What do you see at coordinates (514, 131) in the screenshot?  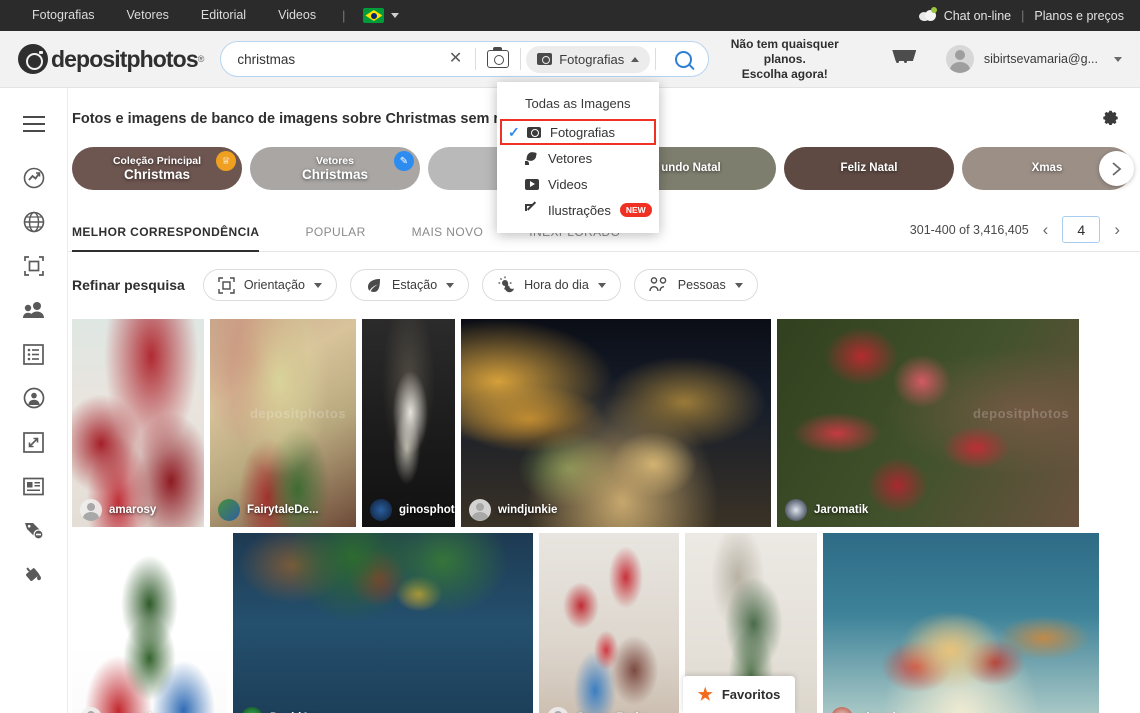 I see `check-icon: ✓` at bounding box center [514, 131].